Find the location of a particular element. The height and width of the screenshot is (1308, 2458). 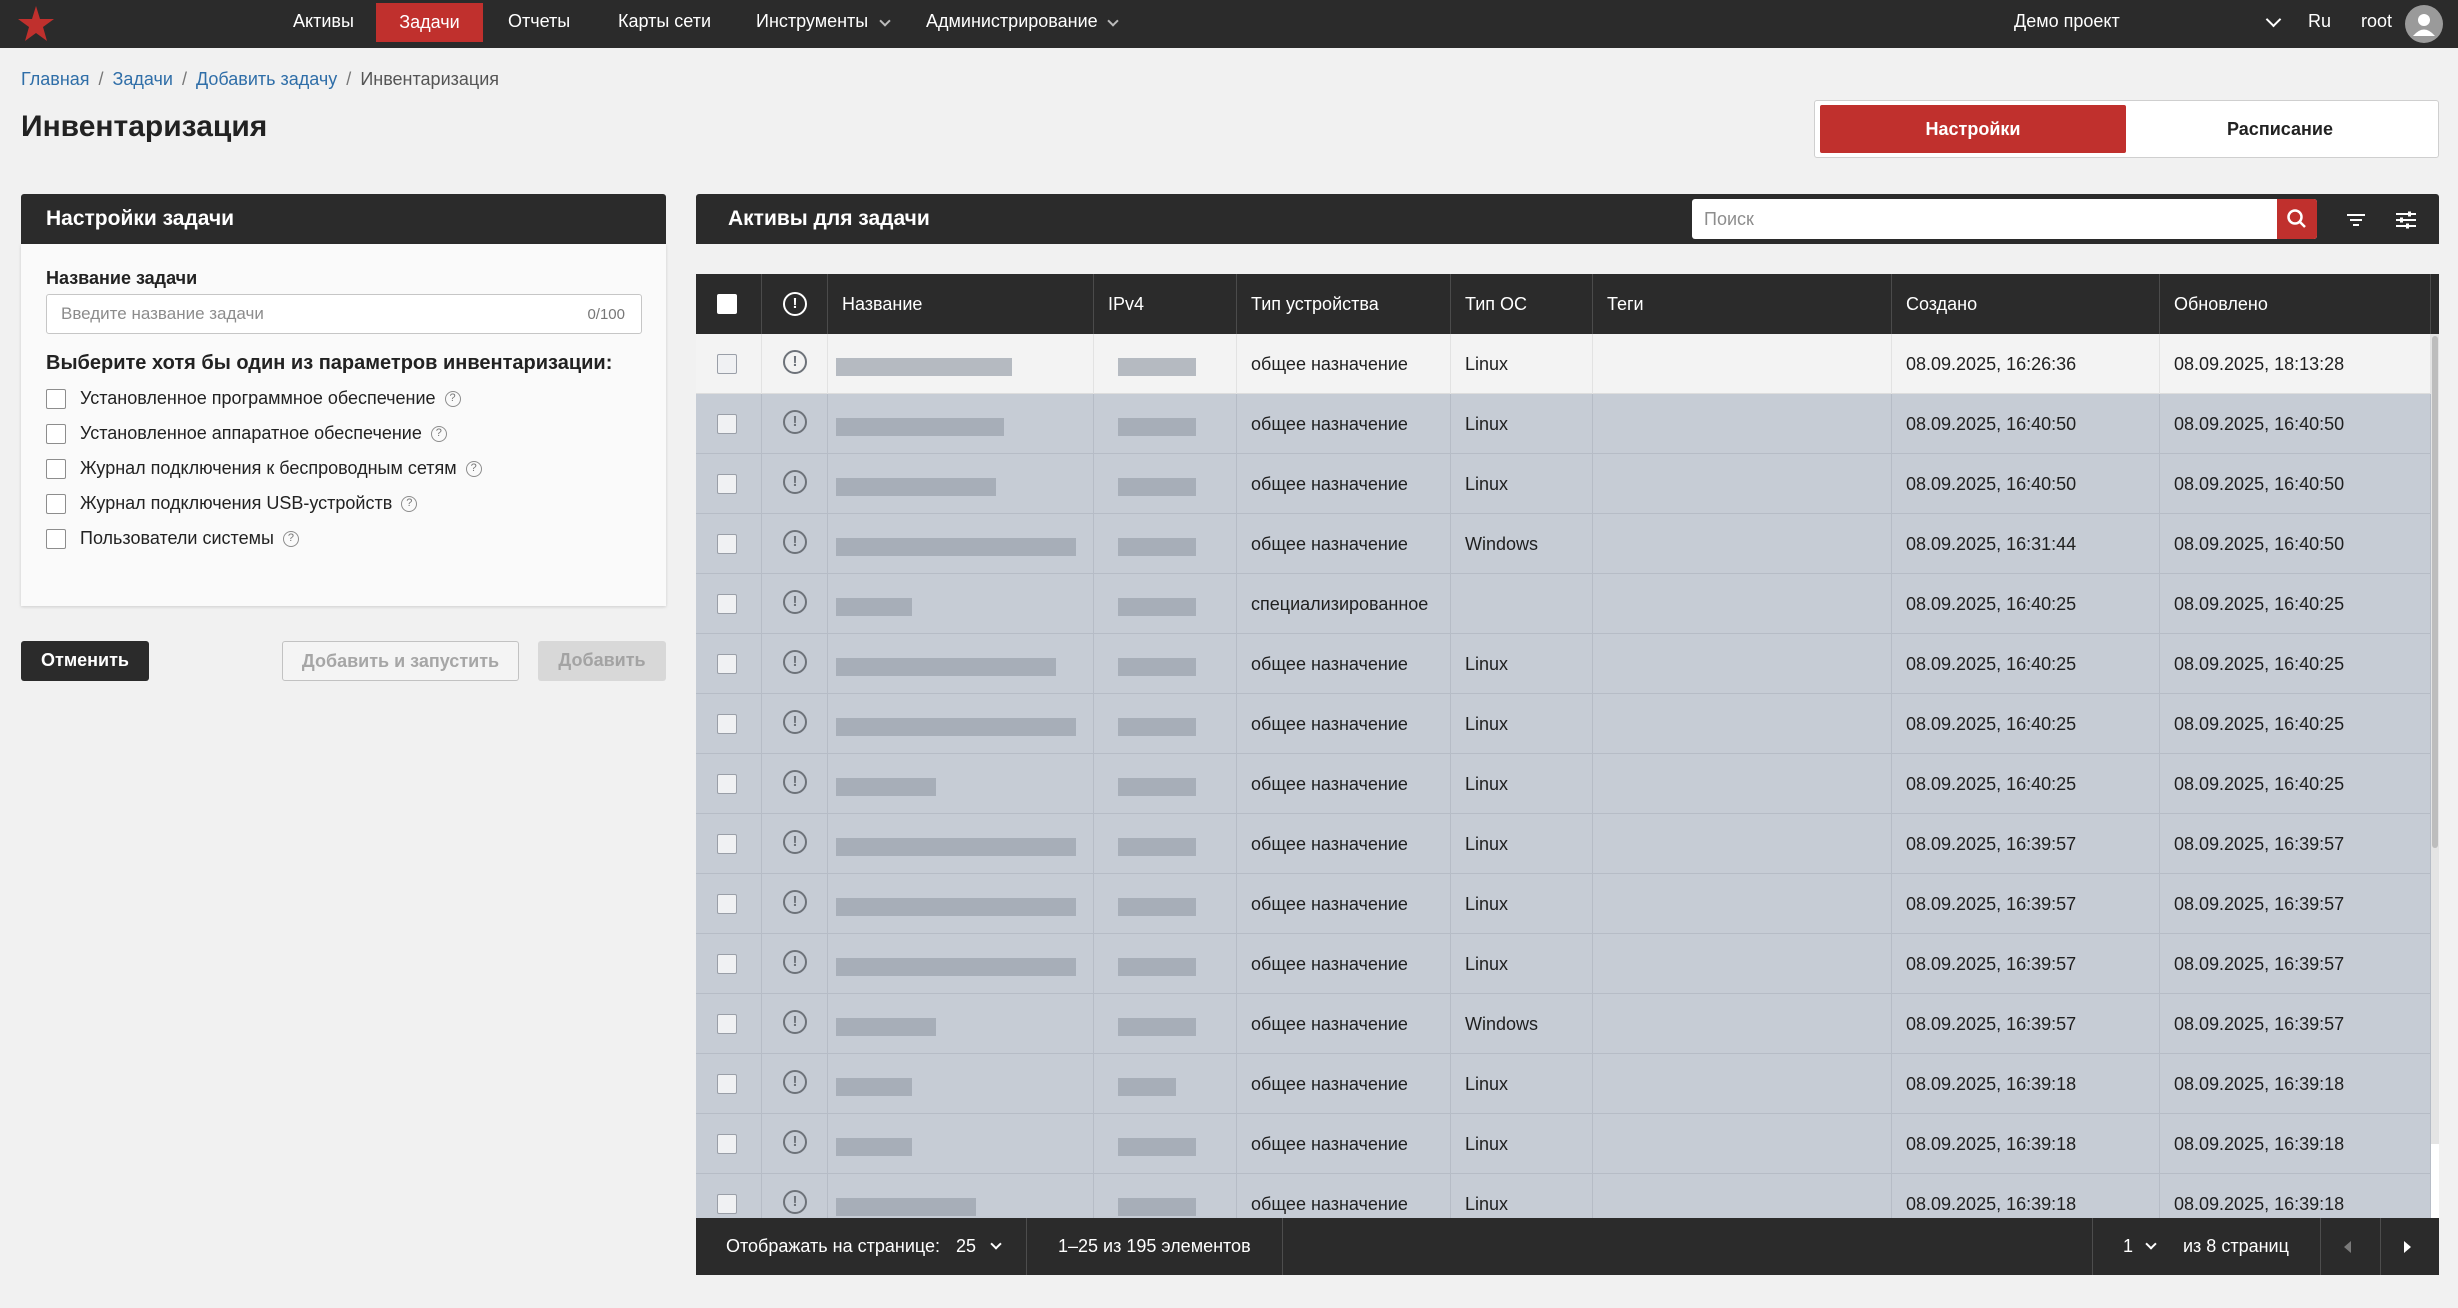

task-name-field: 0/100 is located at coordinates (344, 314).